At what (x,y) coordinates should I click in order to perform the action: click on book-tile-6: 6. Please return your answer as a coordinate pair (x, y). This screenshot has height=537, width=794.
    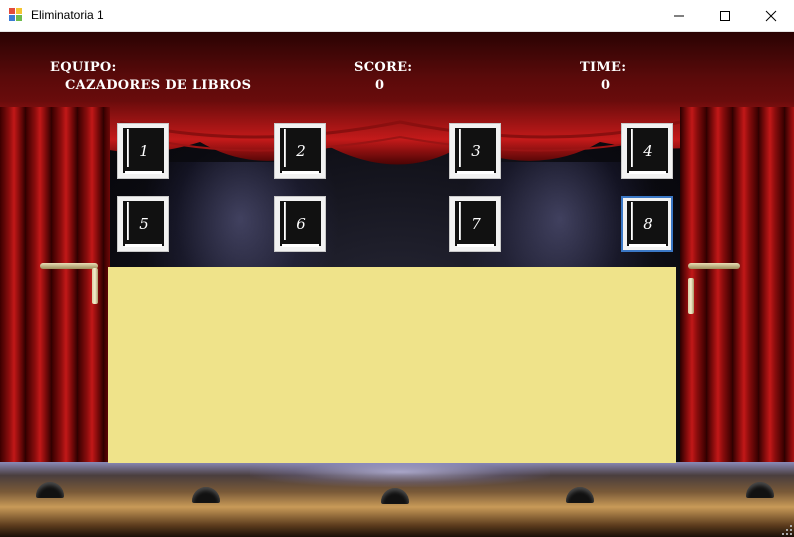
    Looking at the image, I should click on (300, 224).